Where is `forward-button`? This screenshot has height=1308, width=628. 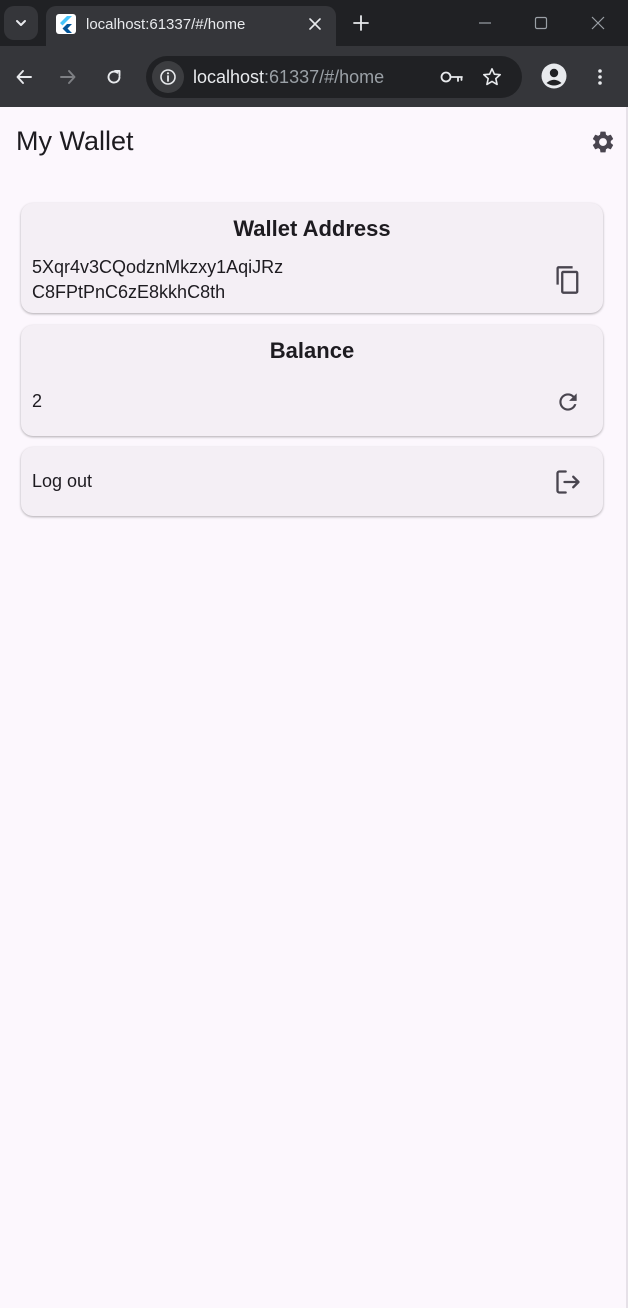 forward-button is located at coordinates (68, 77).